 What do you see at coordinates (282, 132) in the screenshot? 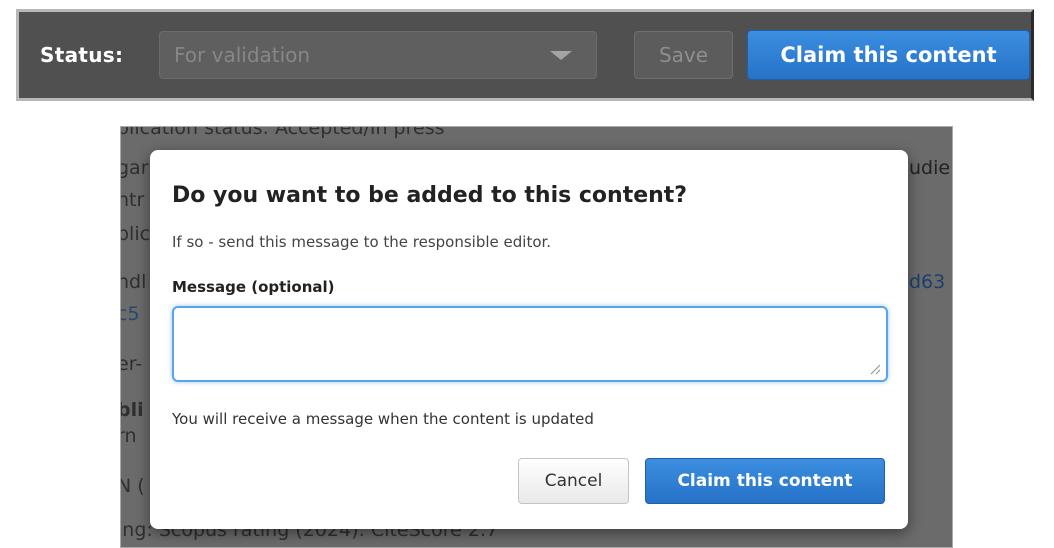
I see `background-text: plication status: Accepted/In press` at bounding box center [282, 132].